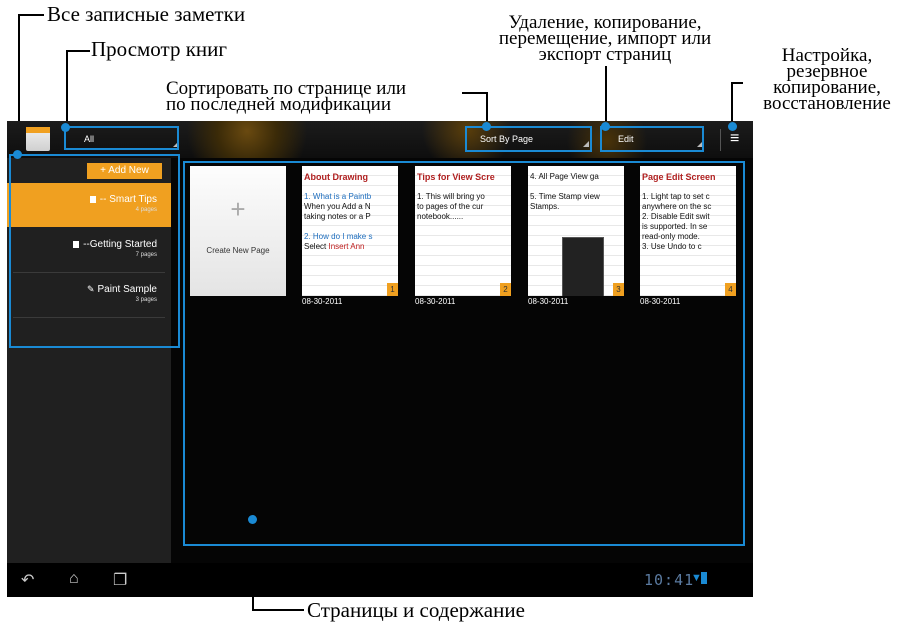  What do you see at coordinates (121, 138) in the screenshot?
I see `highlight-frame-filter` at bounding box center [121, 138].